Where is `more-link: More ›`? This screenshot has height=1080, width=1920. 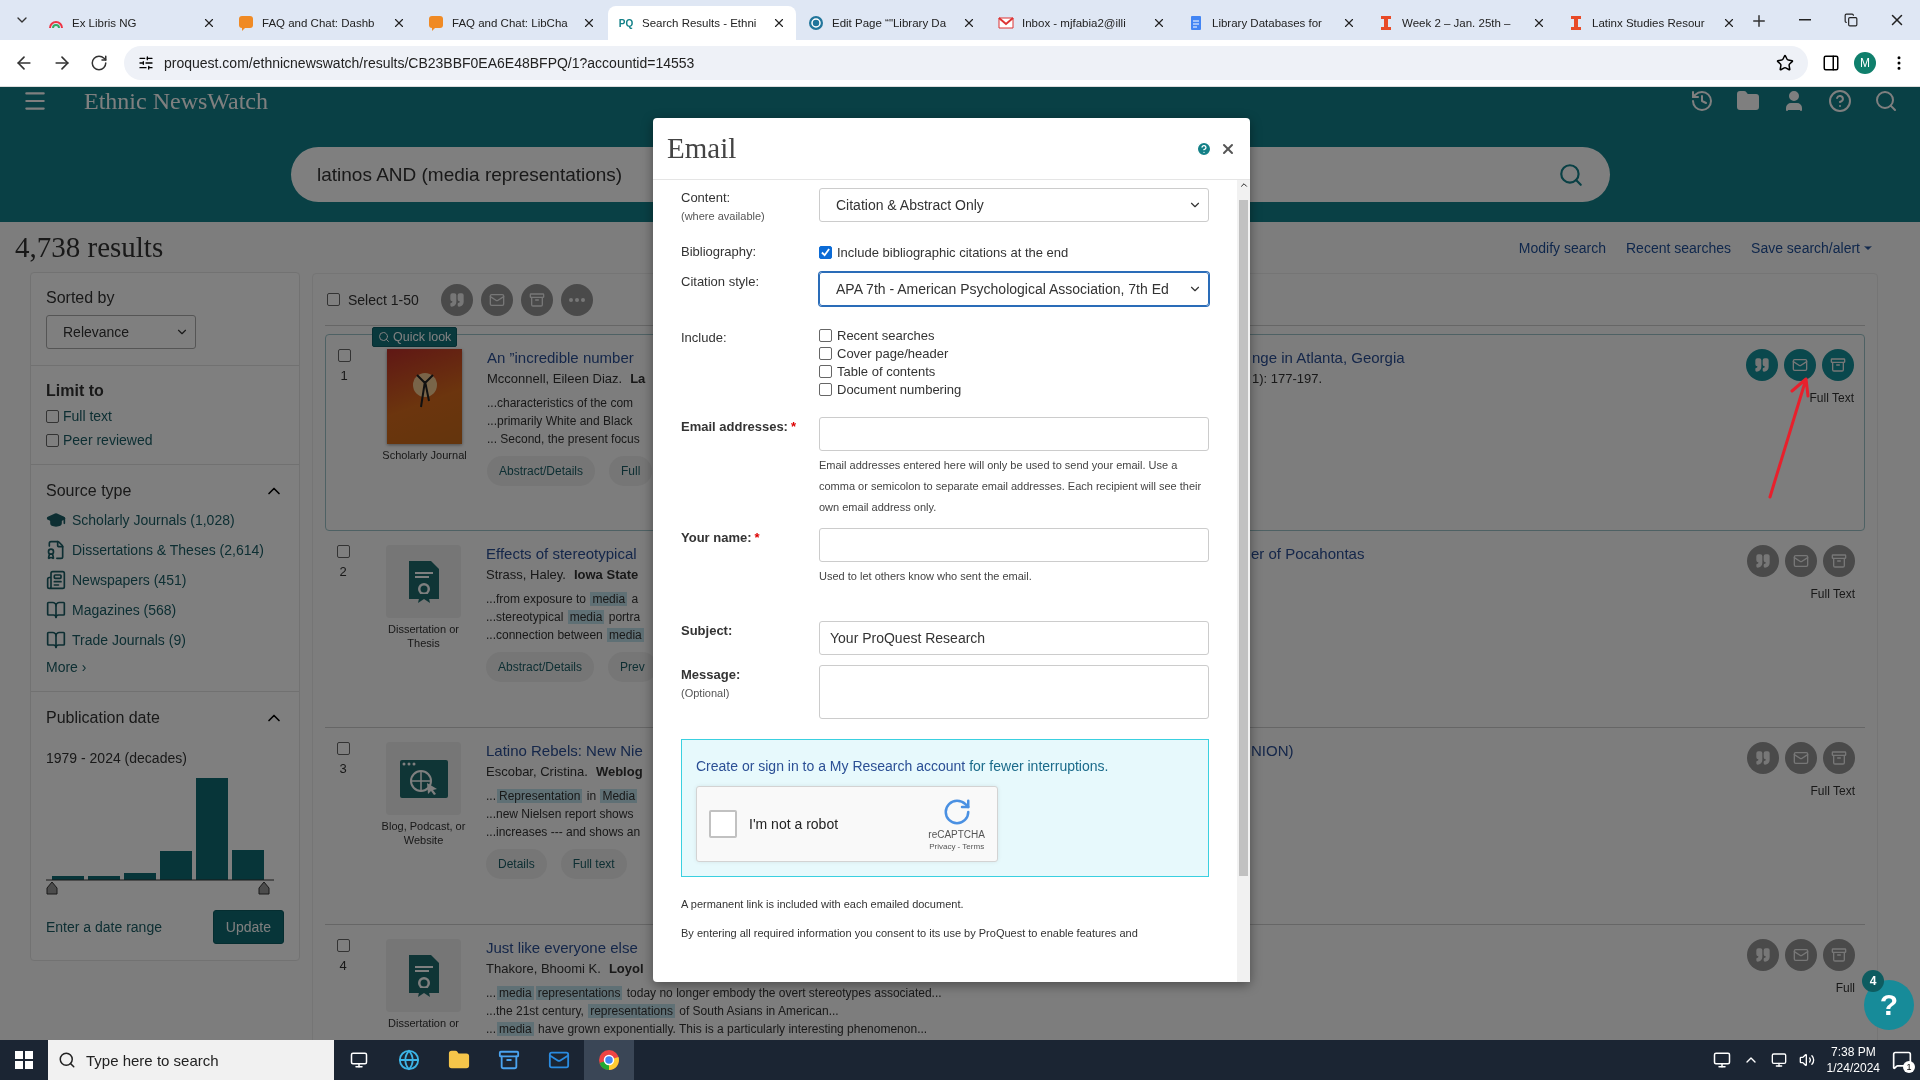
more-link: More › is located at coordinates (165, 667).